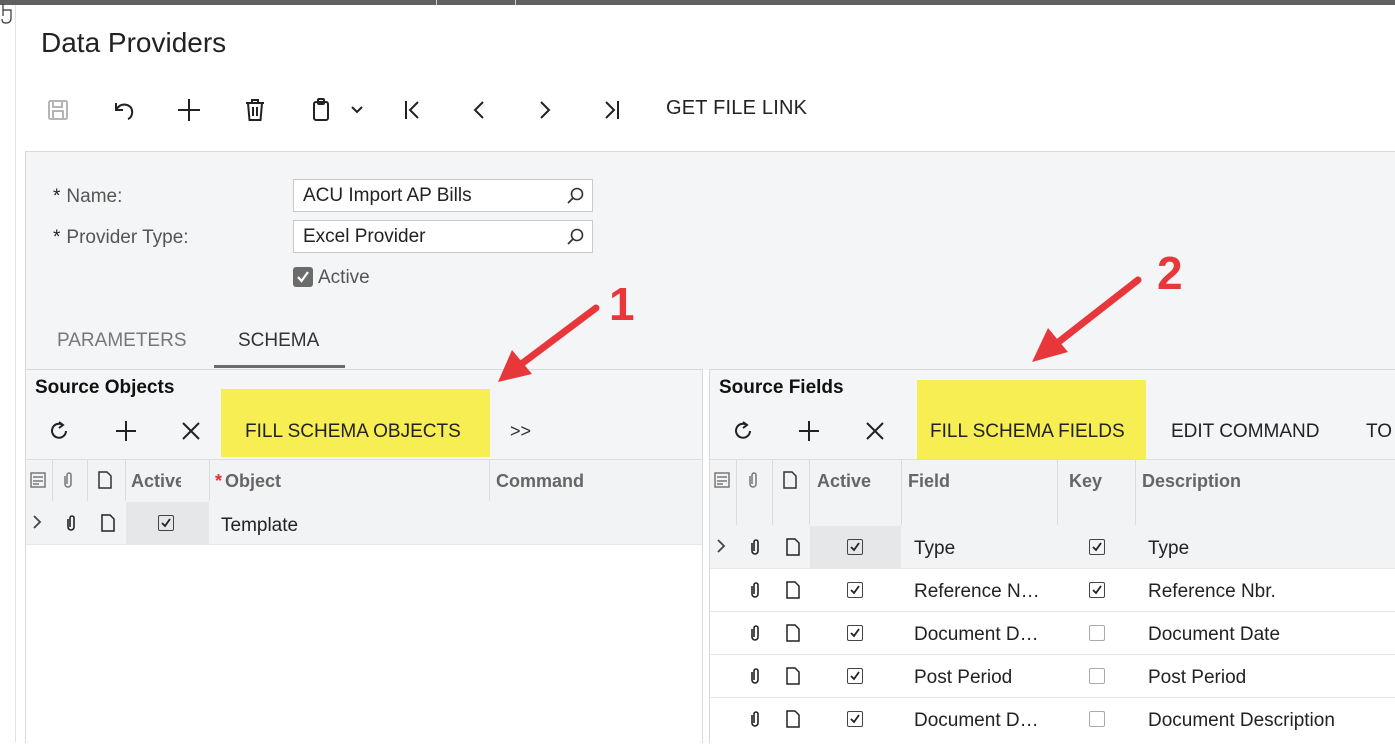 This screenshot has width=1395, height=746. Describe the element at coordinates (357, 110) in the screenshot. I see `chevron-down-icon` at that location.